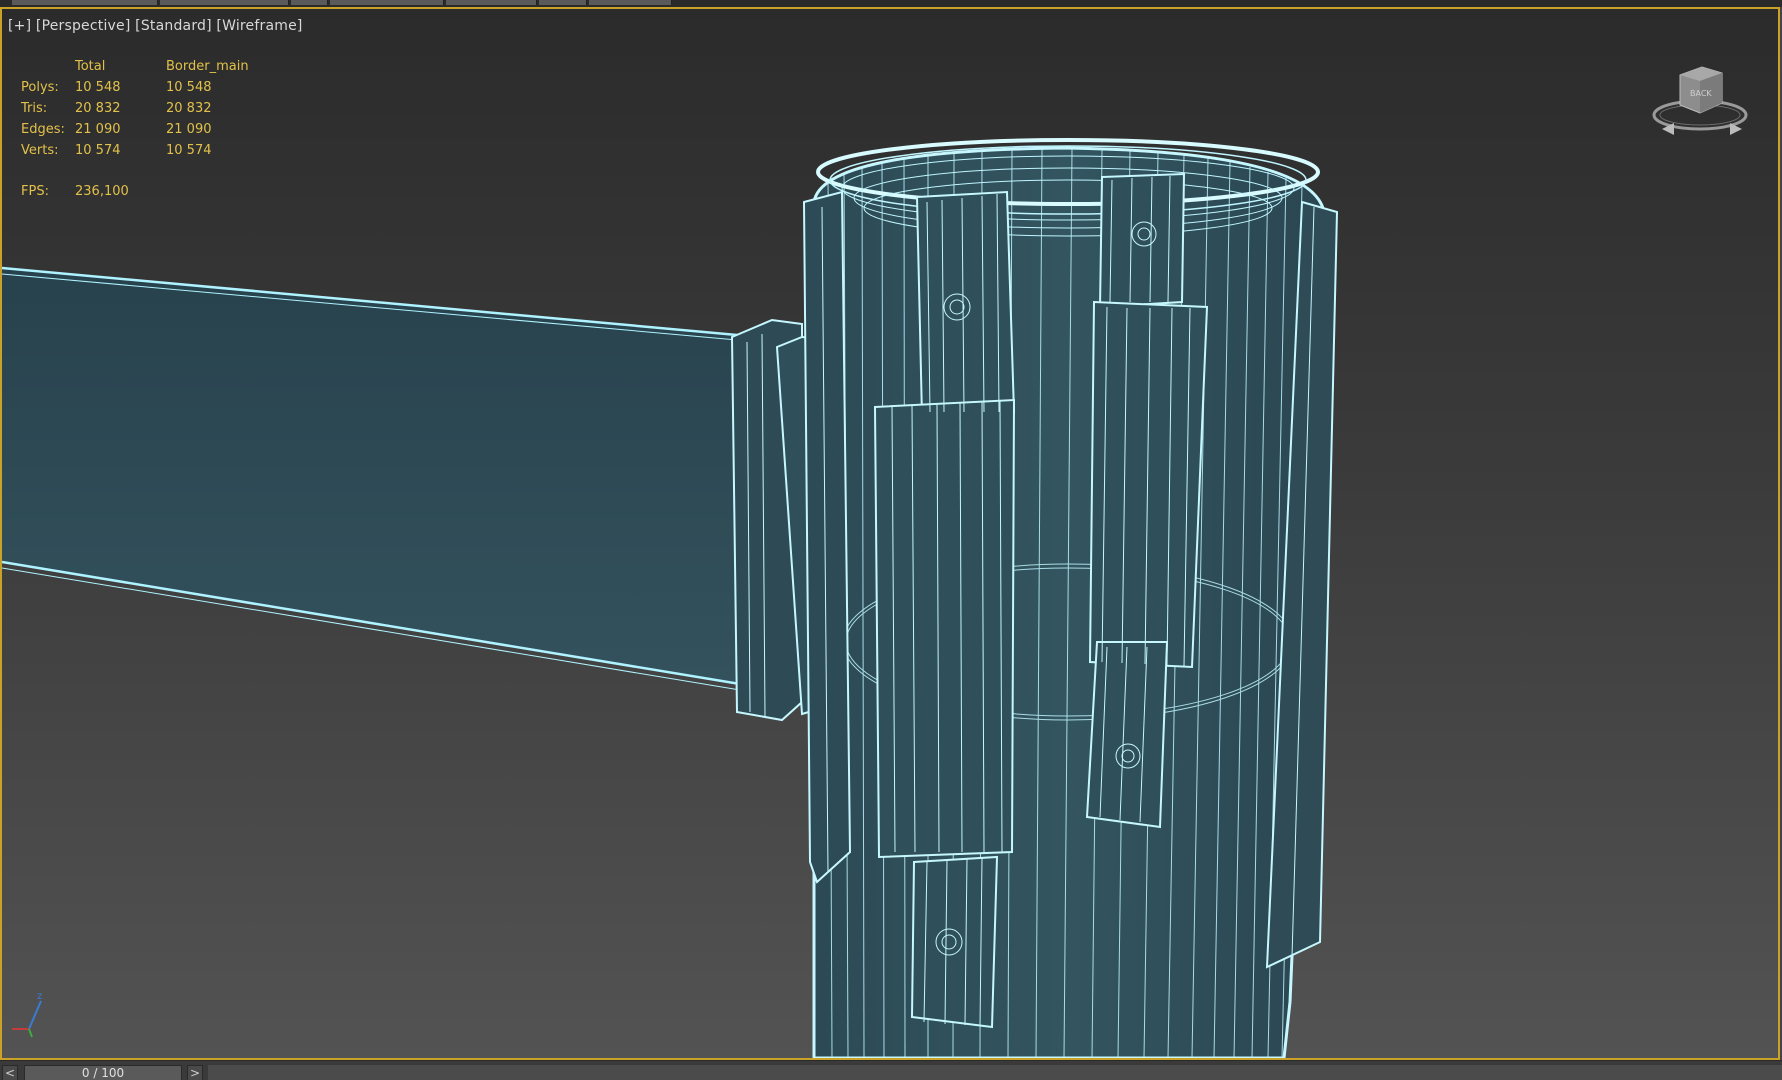 The image size is (1782, 1080). What do you see at coordinates (10, 1072) in the screenshot?
I see `time-prev-button: <` at bounding box center [10, 1072].